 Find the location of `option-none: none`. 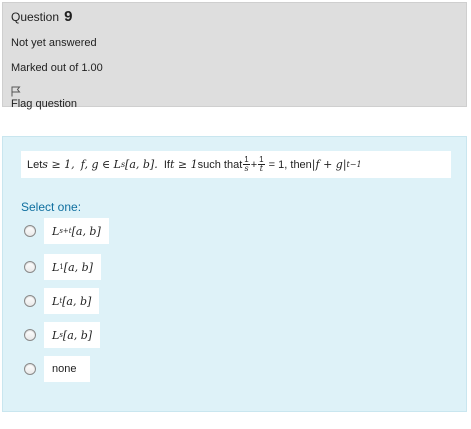

option-none: none is located at coordinates (57, 369).